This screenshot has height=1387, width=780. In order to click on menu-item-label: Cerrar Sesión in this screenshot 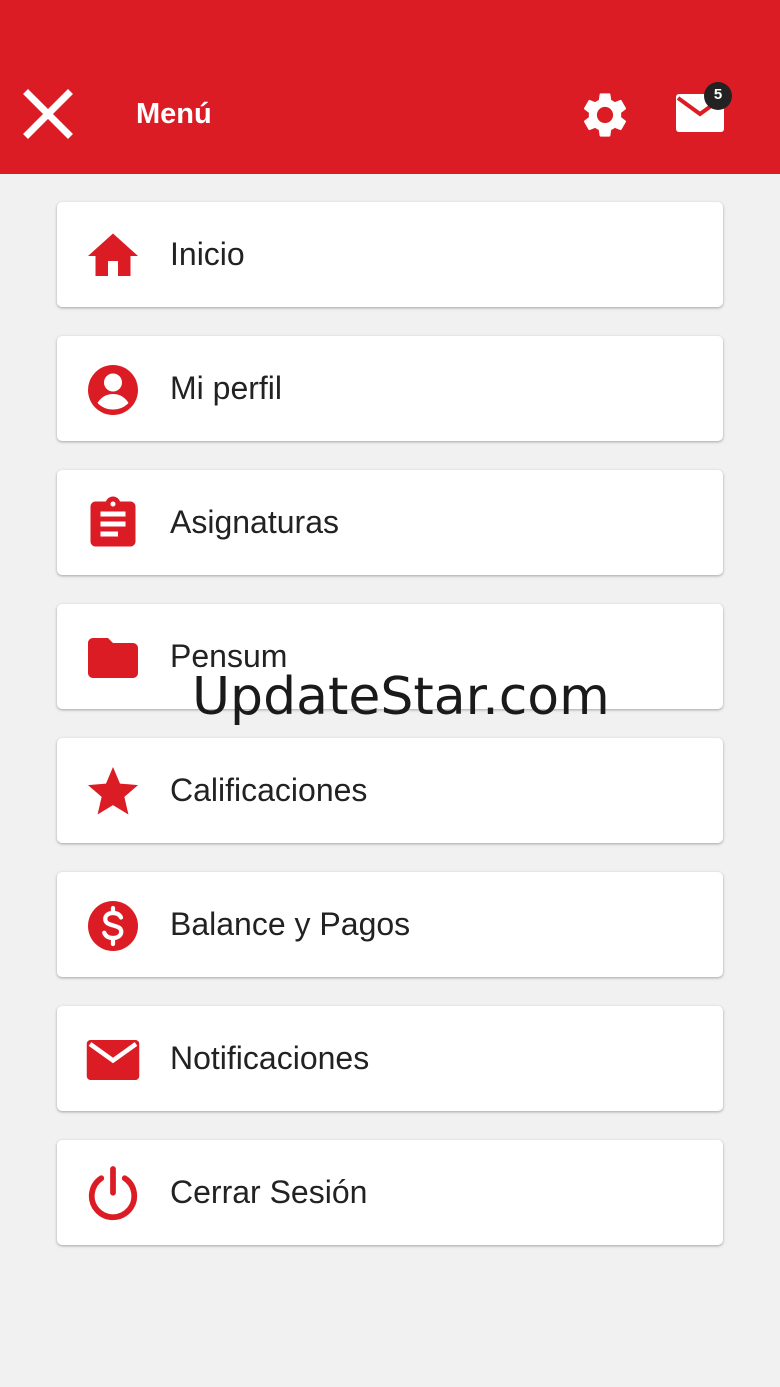, I will do `click(269, 1192)`.